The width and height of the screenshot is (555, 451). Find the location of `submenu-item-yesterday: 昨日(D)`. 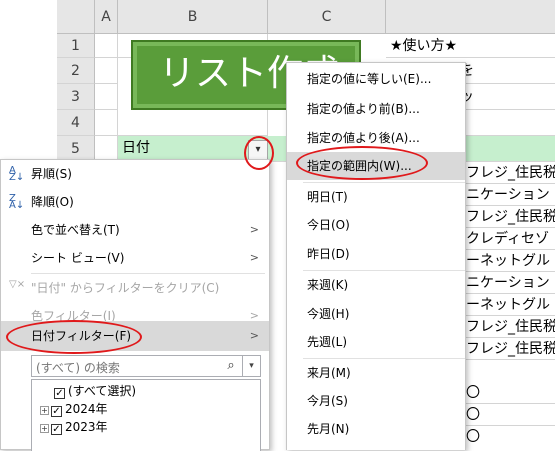

submenu-item-yesterday: 昨日(D) is located at coordinates (376, 254).